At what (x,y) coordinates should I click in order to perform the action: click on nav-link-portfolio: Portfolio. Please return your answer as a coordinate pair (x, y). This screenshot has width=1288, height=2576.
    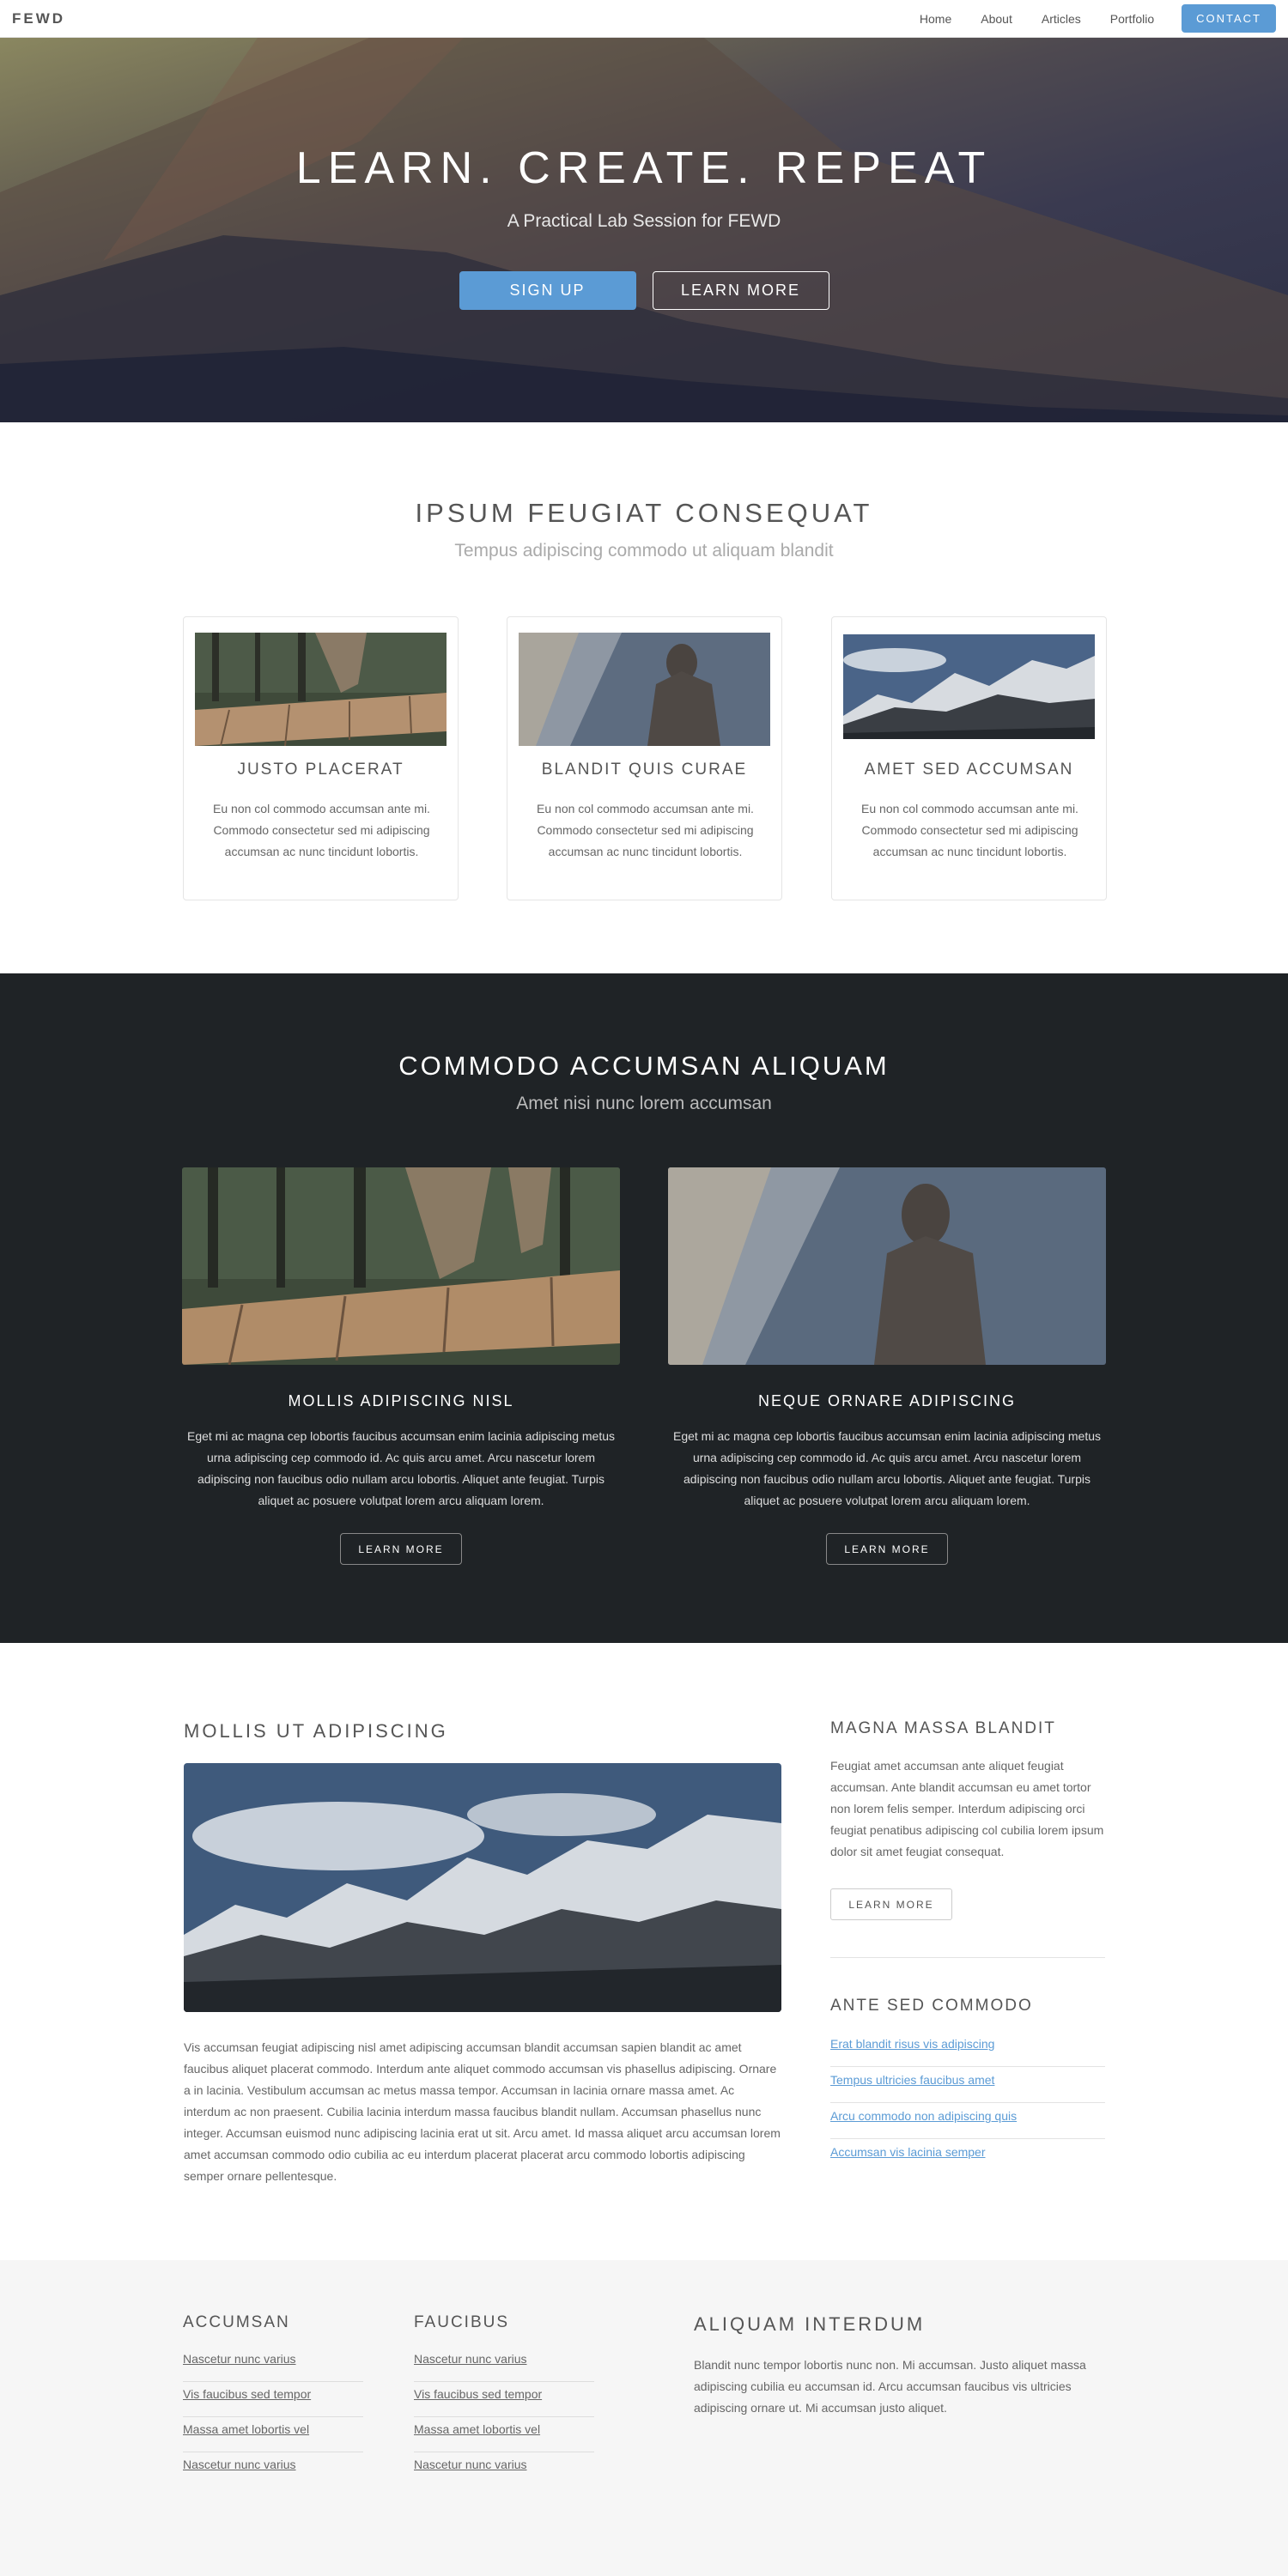
    Looking at the image, I should click on (1132, 19).